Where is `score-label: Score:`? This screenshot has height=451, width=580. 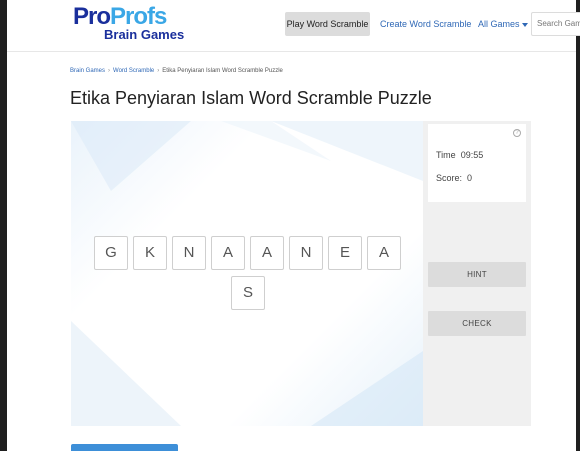 score-label: Score: is located at coordinates (449, 178).